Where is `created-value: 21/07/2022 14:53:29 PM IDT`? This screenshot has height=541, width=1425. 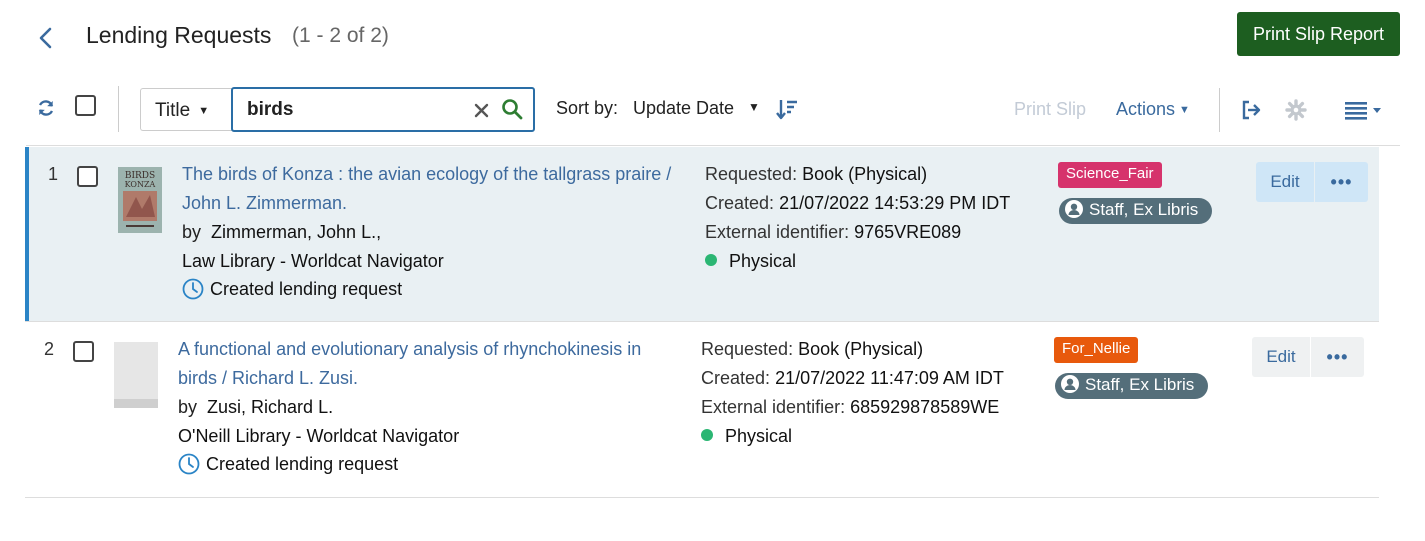
created-value: 21/07/2022 14:53:29 PM IDT is located at coordinates (895, 203).